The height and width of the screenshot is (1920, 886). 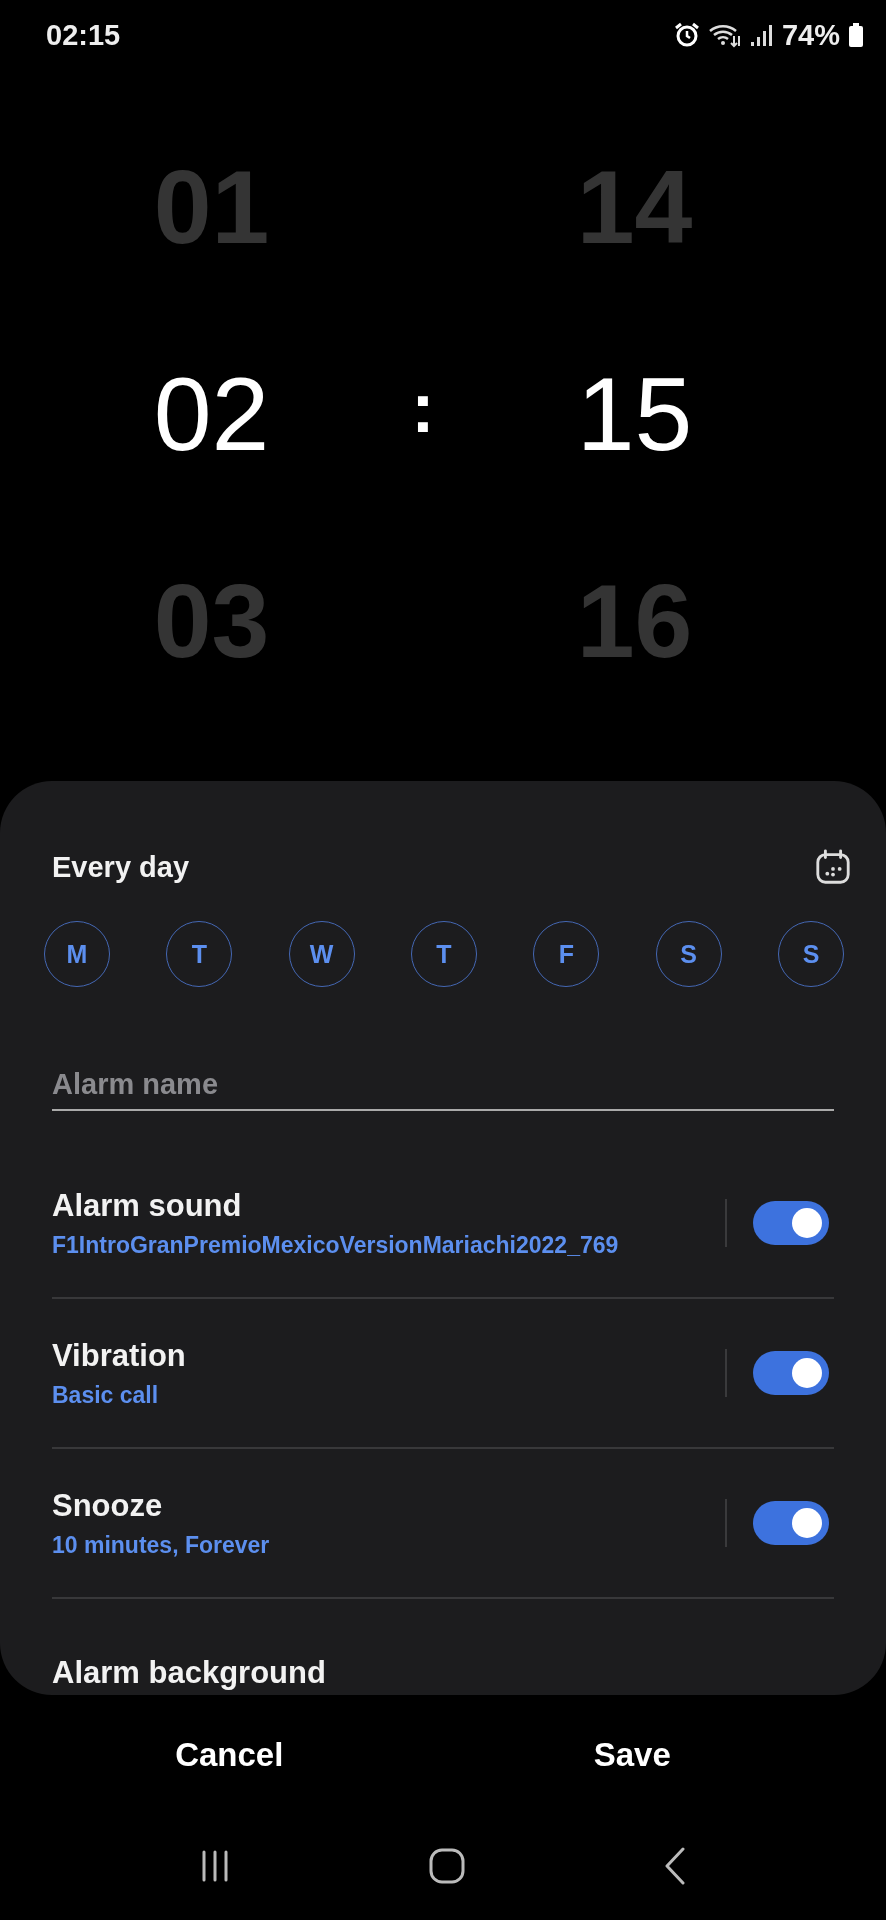 What do you see at coordinates (189, 1673) in the screenshot?
I see `setting-title: Alarm background` at bounding box center [189, 1673].